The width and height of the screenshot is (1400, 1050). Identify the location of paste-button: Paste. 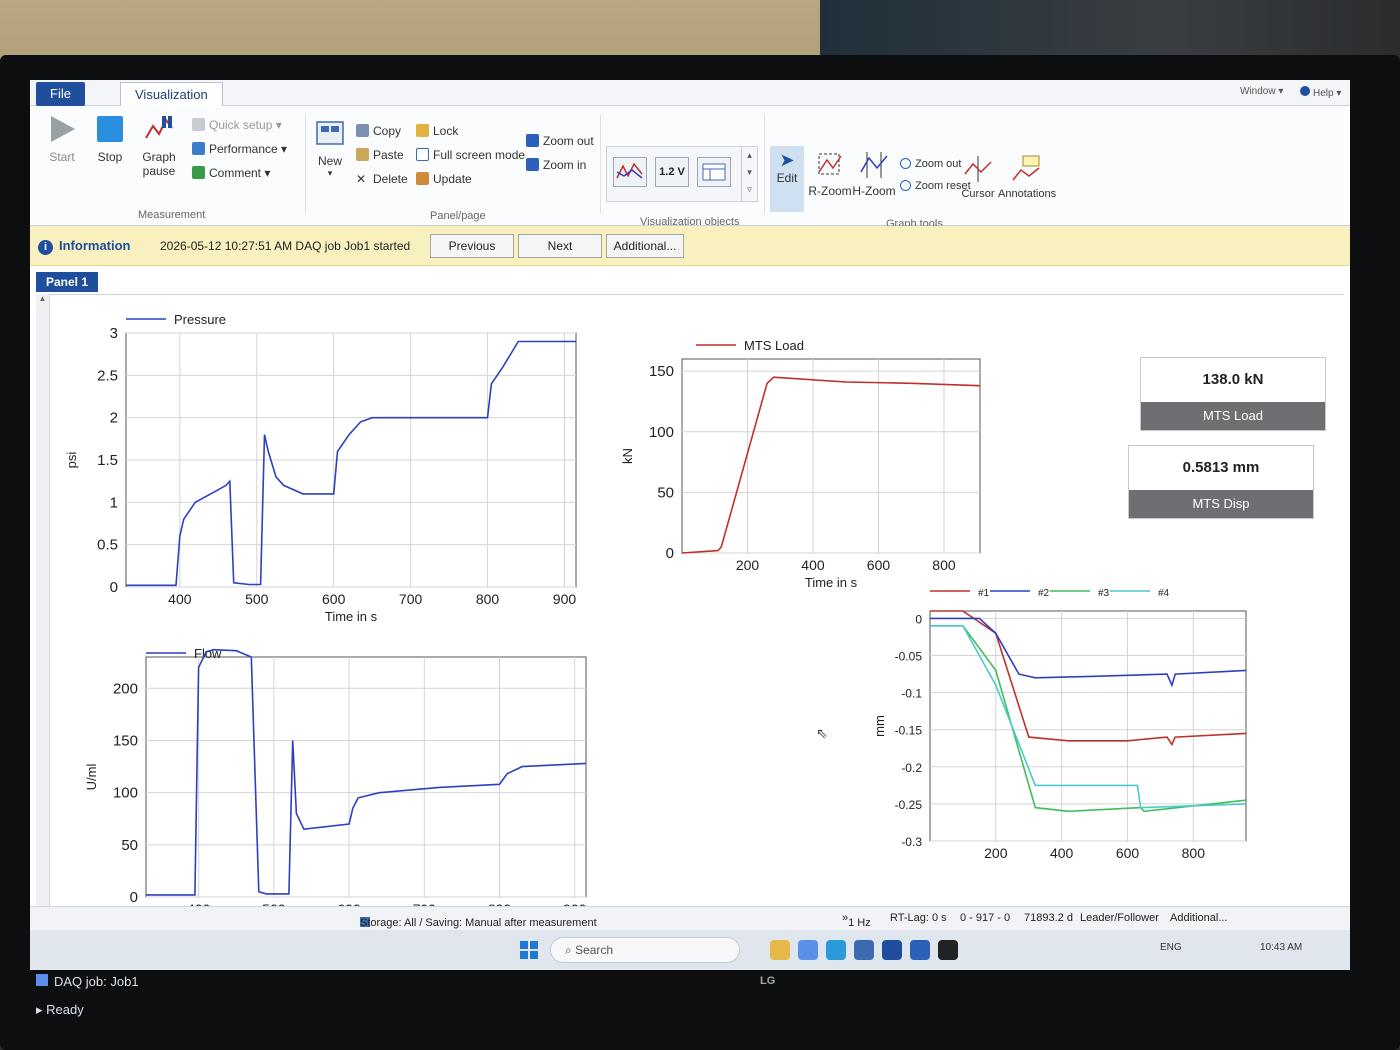
(380, 155).